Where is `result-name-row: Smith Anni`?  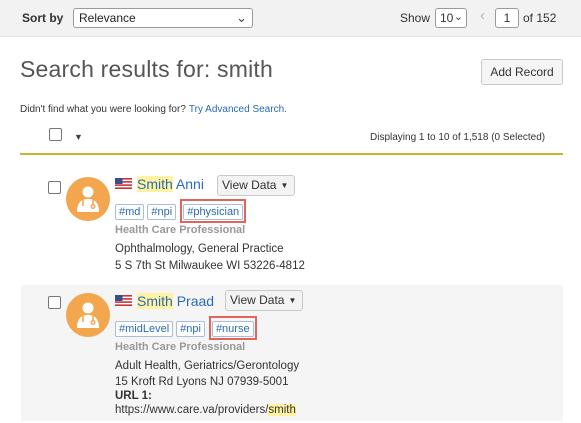
result-name-row: Smith Anni is located at coordinates (159, 186).